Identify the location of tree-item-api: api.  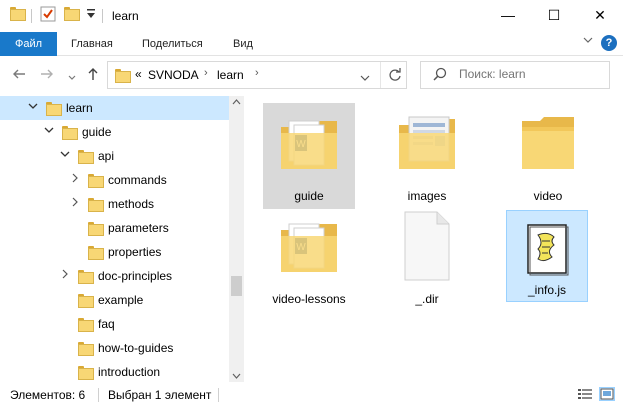
(114, 156).